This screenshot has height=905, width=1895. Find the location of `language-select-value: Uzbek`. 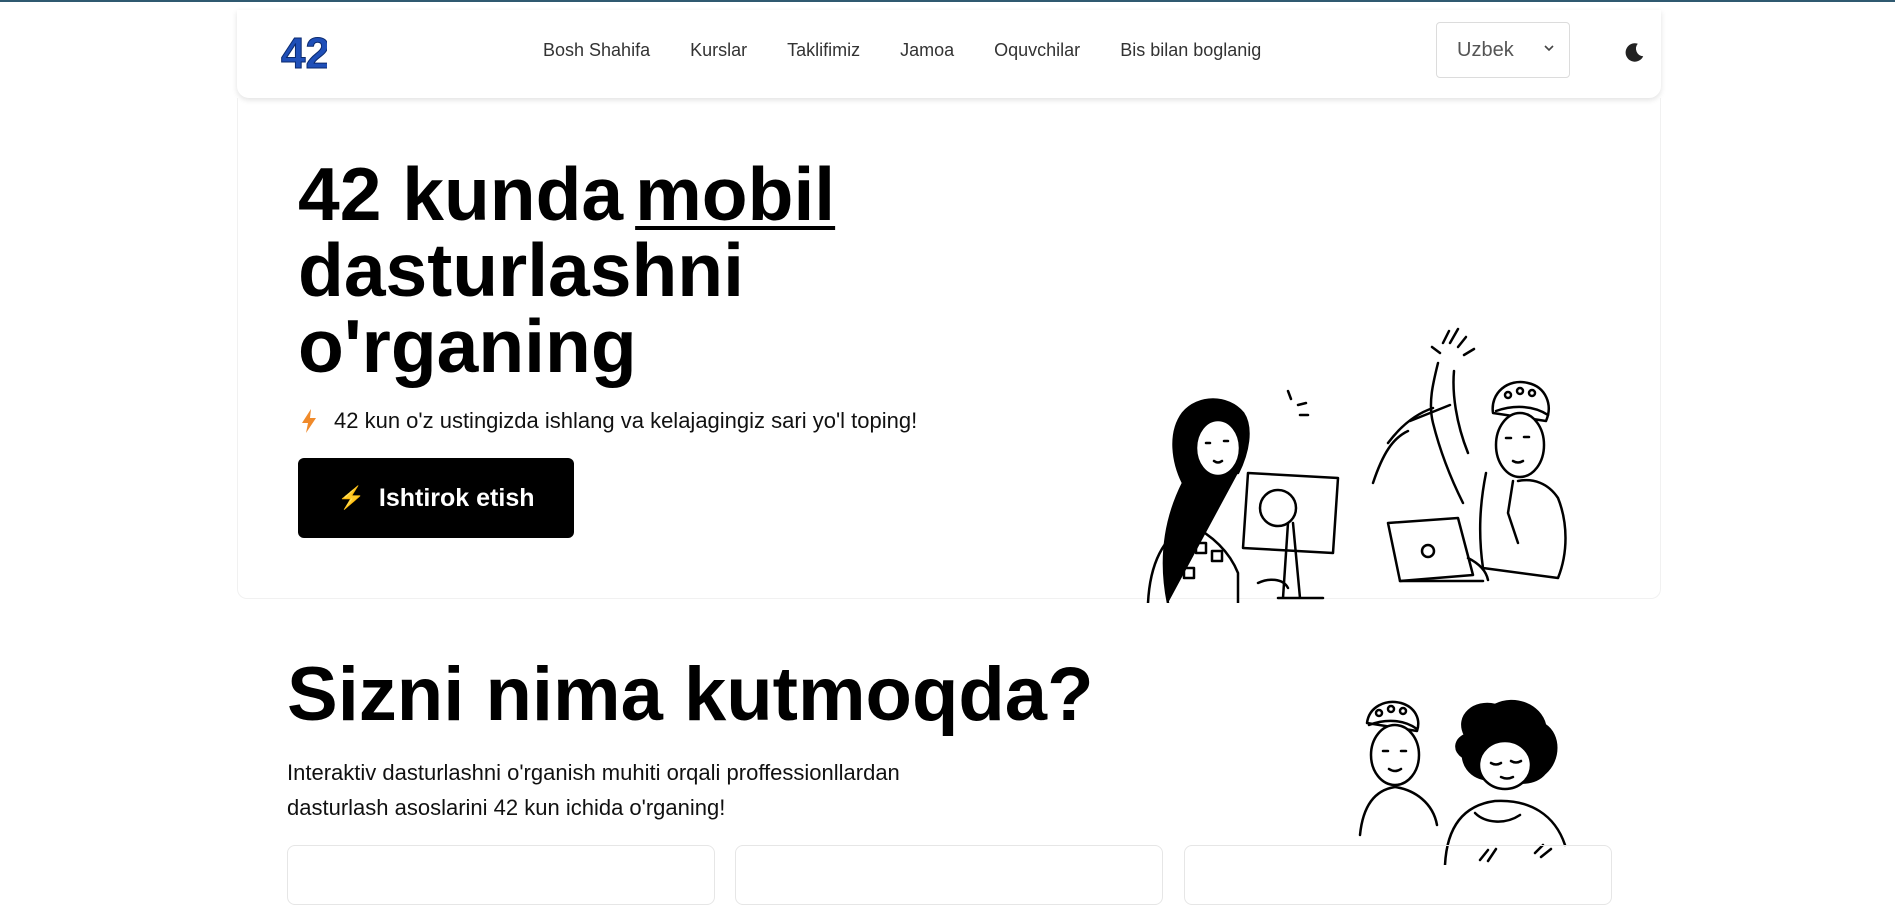

language-select-value: Uzbek is located at coordinates (1485, 49).